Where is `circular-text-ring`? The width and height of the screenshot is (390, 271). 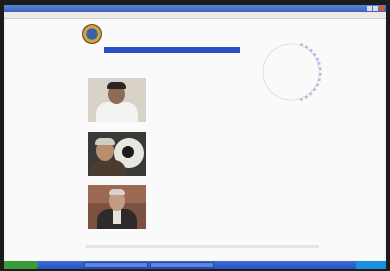
circular-text-ring is located at coordinates (291, 72).